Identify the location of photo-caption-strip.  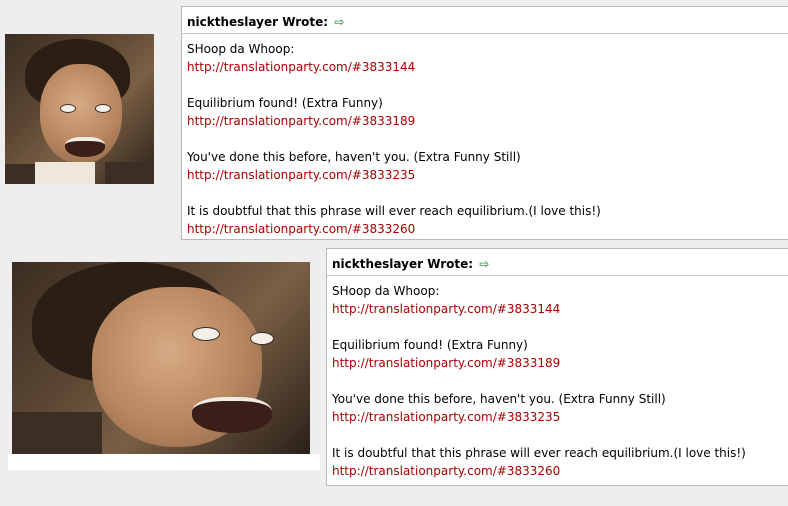
(164, 462).